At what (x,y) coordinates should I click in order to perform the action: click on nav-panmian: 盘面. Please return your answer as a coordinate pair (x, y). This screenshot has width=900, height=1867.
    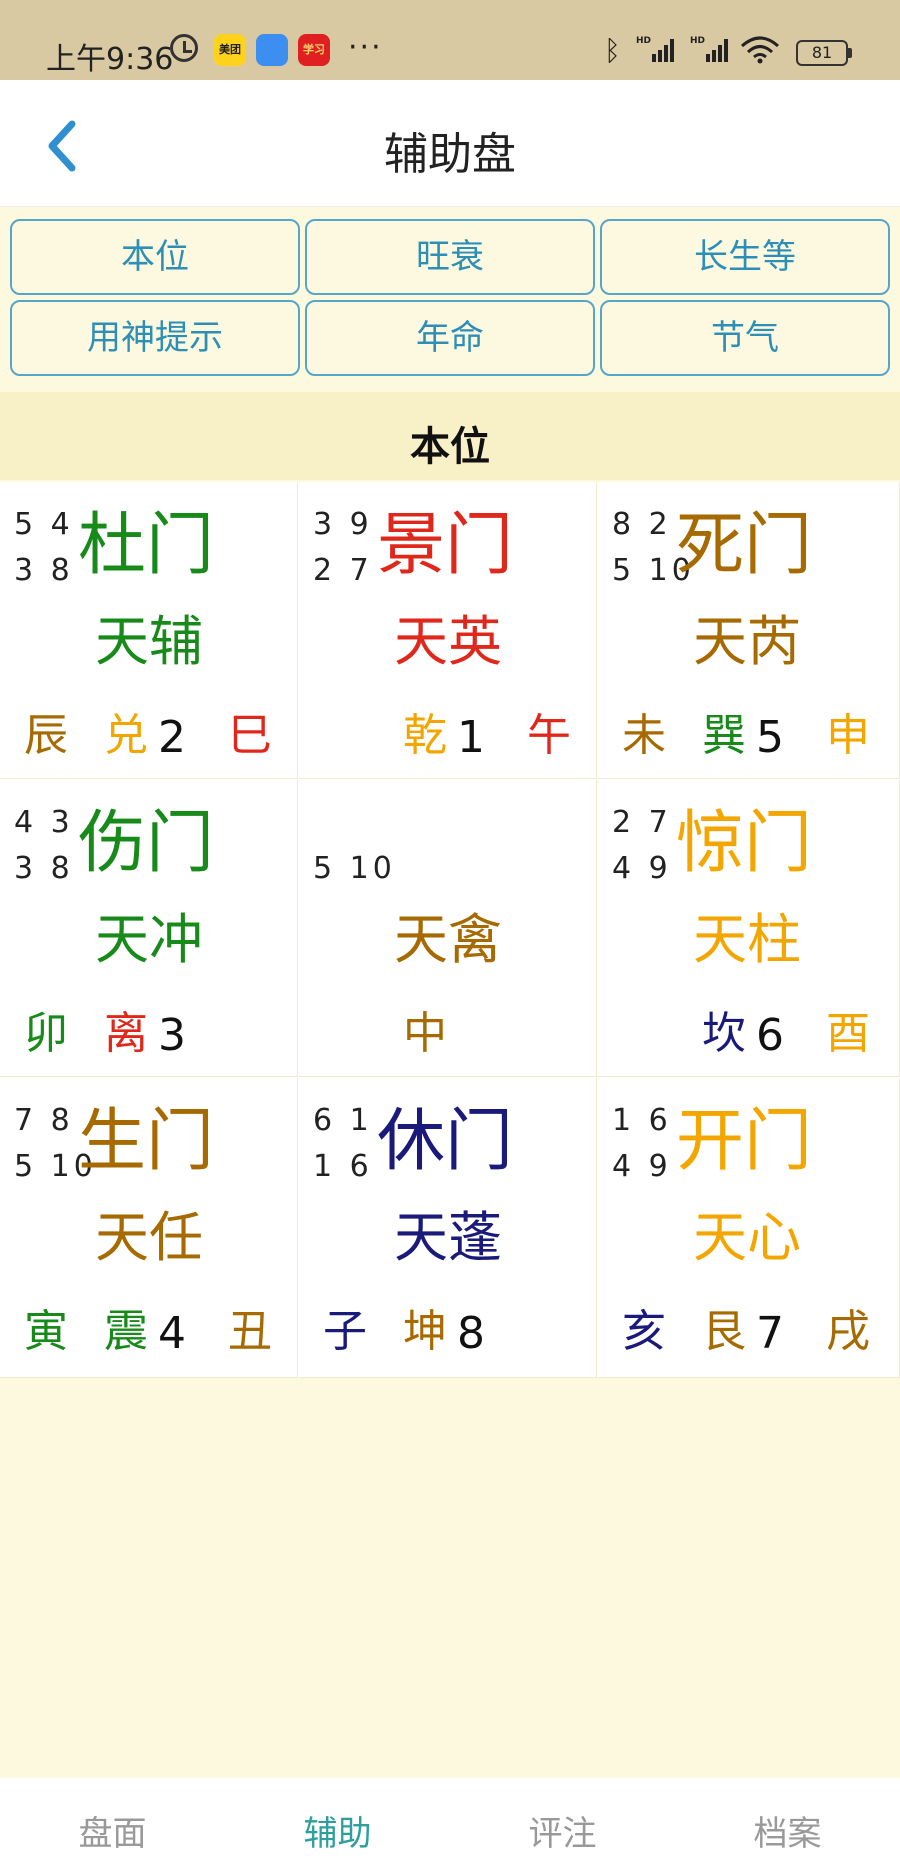
    Looking at the image, I should click on (112, 1830).